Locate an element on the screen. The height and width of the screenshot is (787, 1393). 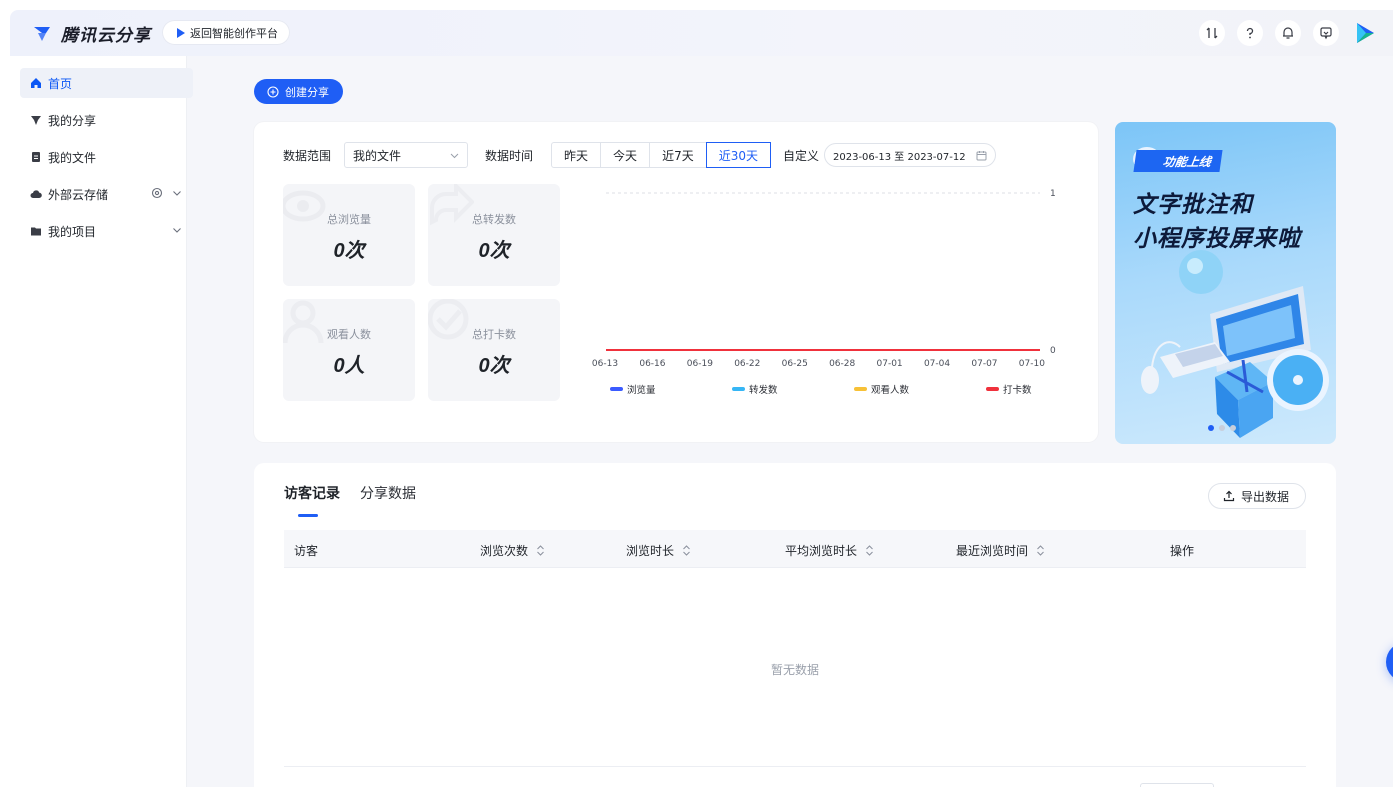
bell-icon is located at coordinates (1288, 33).